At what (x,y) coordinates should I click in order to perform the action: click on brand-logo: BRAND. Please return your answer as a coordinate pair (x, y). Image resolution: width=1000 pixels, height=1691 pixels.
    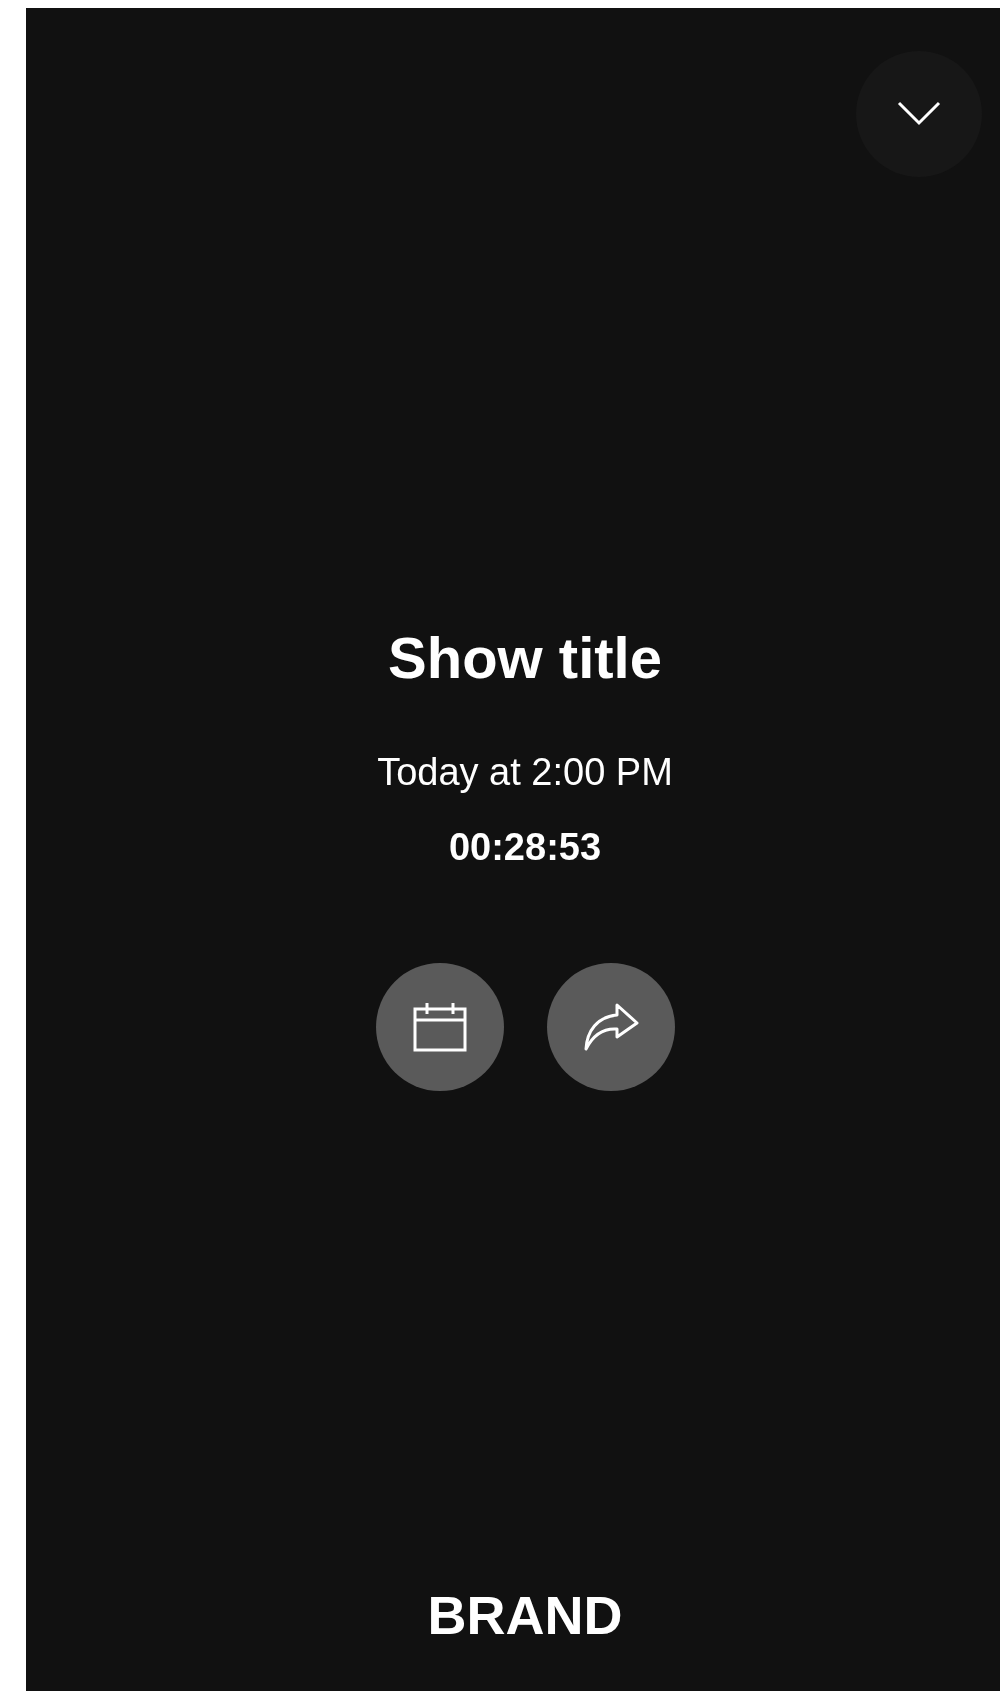
    Looking at the image, I should click on (525, 1615).